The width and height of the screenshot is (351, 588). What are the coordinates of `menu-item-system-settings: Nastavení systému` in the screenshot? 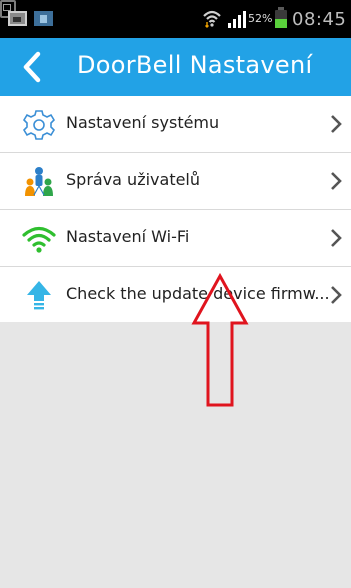 It's located at (175, 124).